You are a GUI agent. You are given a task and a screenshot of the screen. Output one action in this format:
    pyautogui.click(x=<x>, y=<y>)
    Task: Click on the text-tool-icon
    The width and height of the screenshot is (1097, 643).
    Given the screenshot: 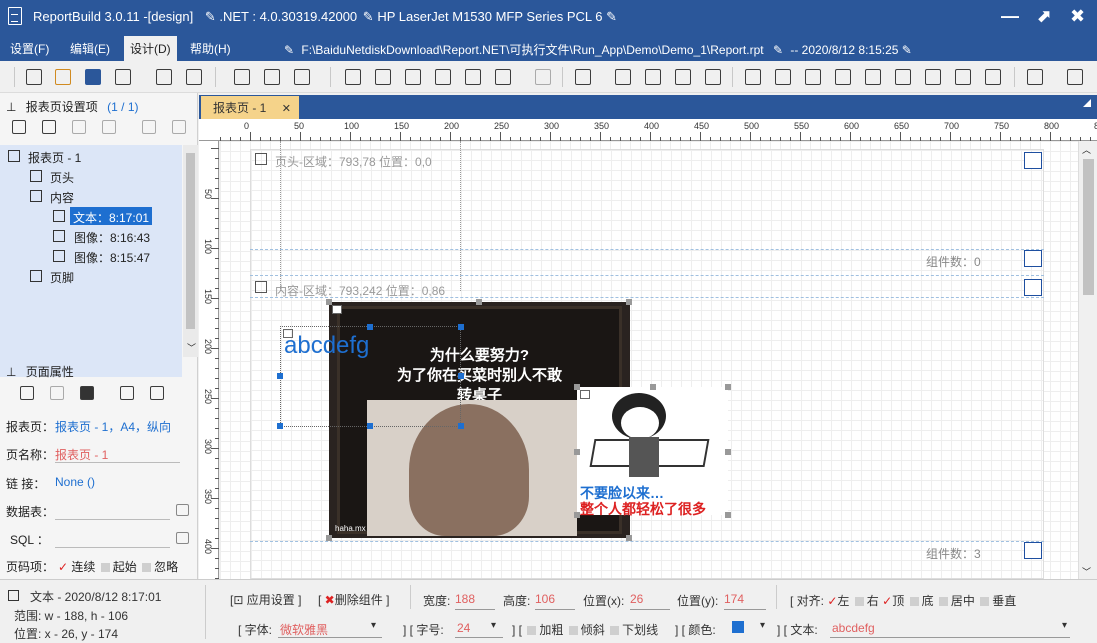 What is the action you would take?
    pyautogui.click(x=242, y=77)
    